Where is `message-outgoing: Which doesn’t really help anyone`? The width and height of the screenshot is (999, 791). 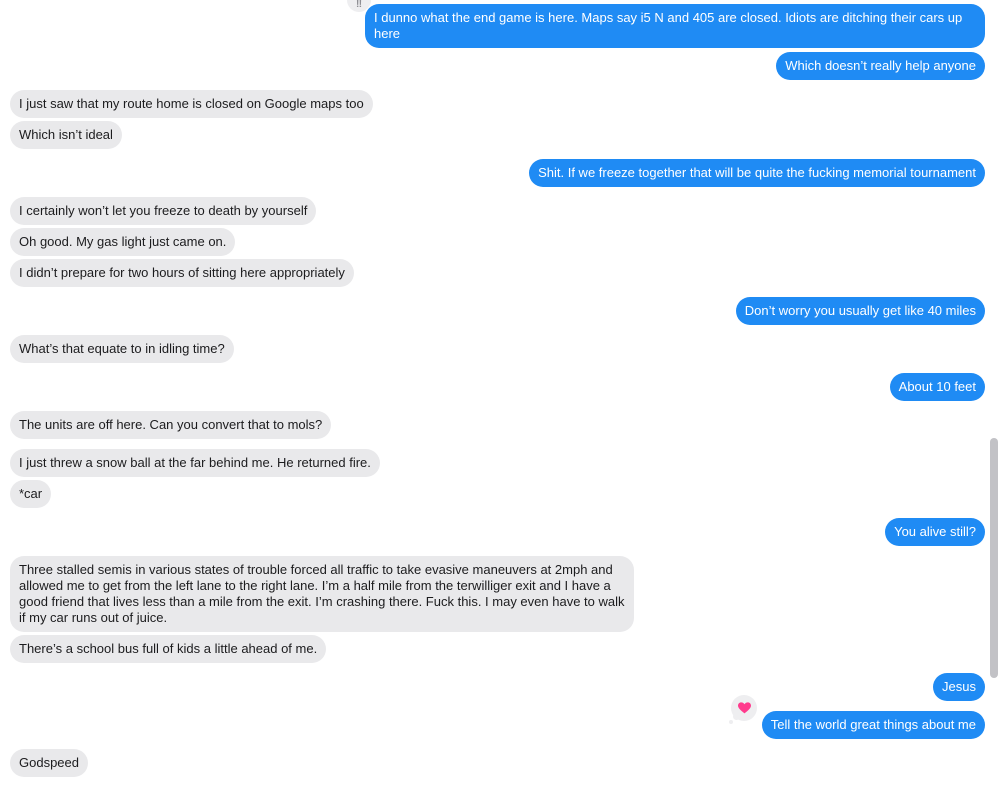
message-outgoing: Which doesn’t really help anyone is located at coordinates (885, 66).